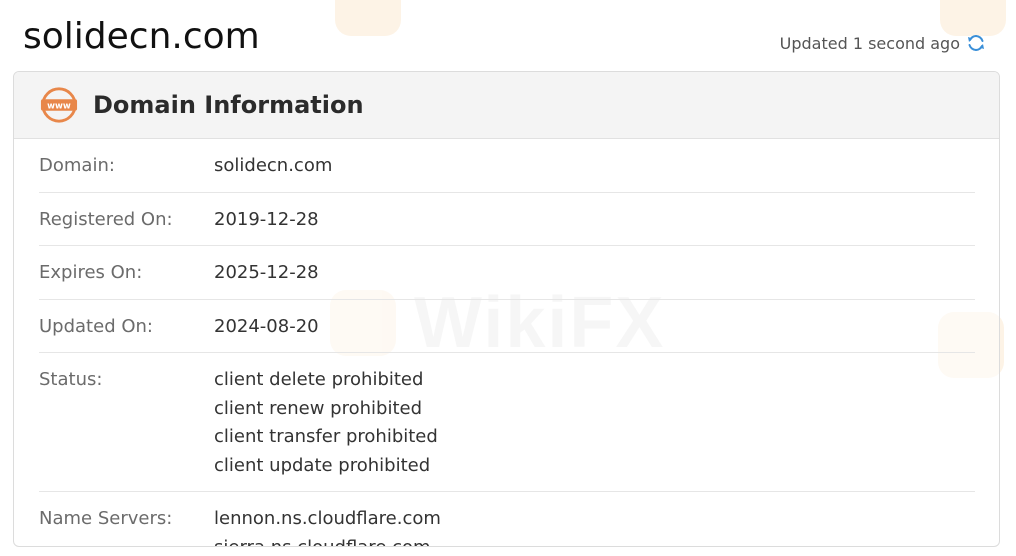 The image size is (1016, 556). What do you see at coordinates (976, 43) in the screenshot?
I see `refresh-icon` at bounding box center [976, 43].